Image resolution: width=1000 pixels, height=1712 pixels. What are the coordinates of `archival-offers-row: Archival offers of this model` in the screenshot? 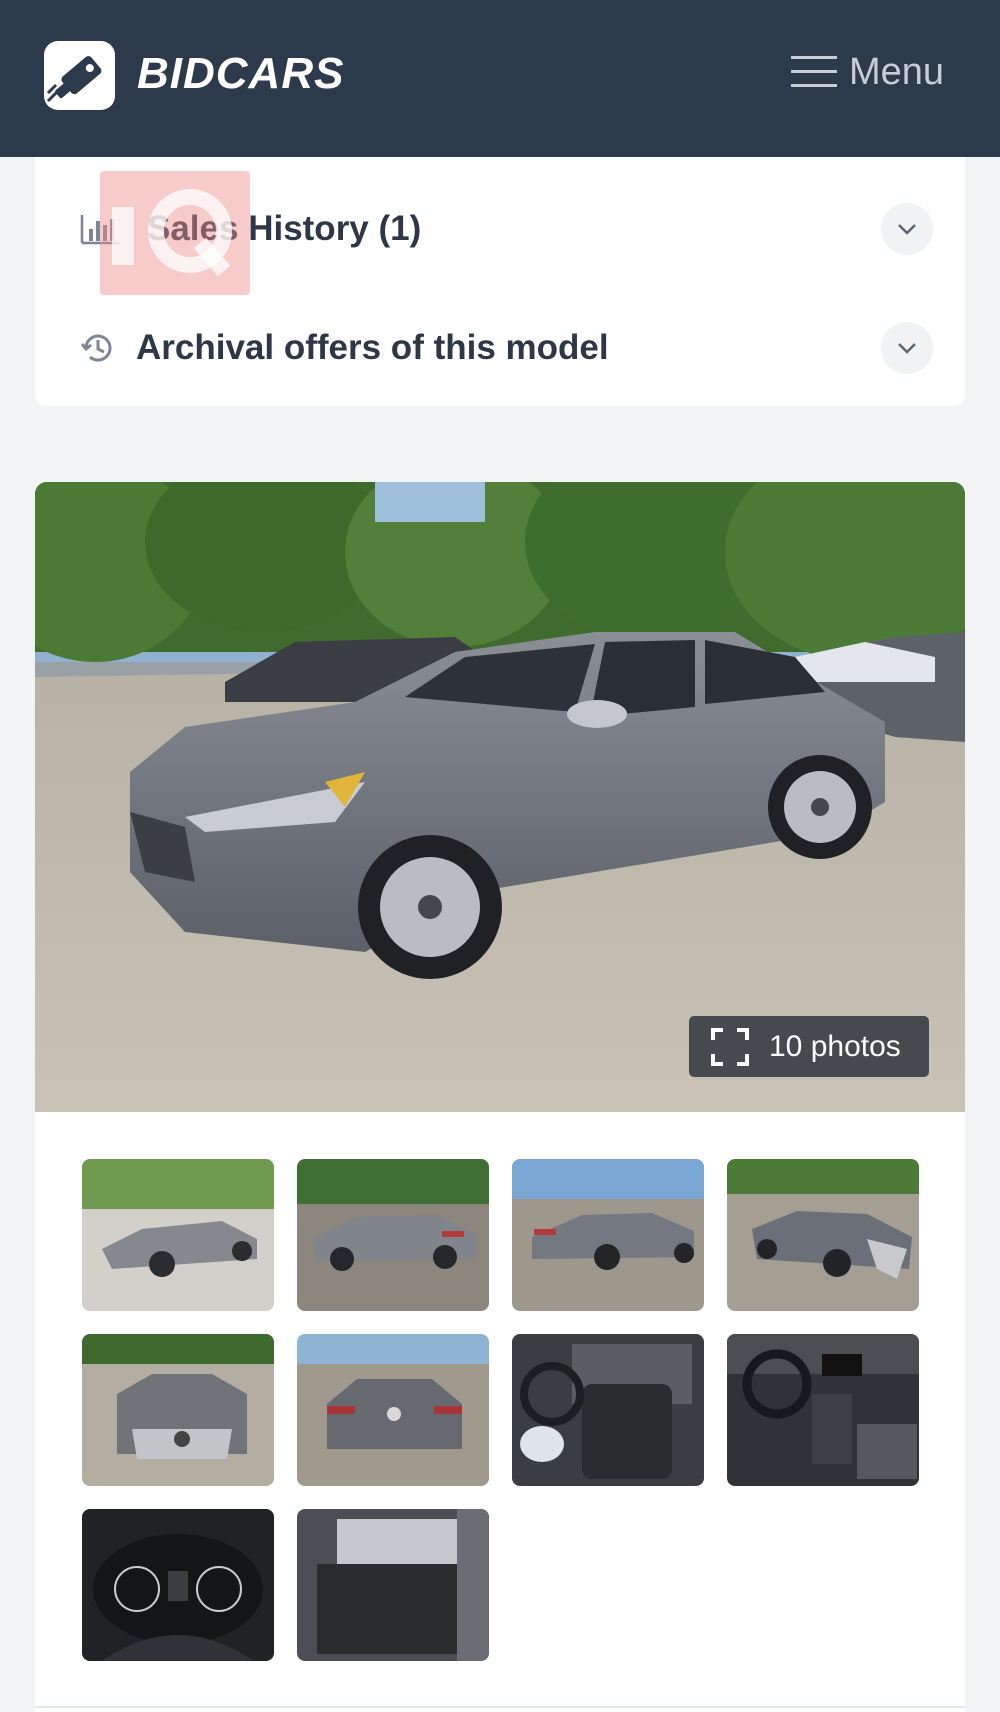 It's located at (500, 348).